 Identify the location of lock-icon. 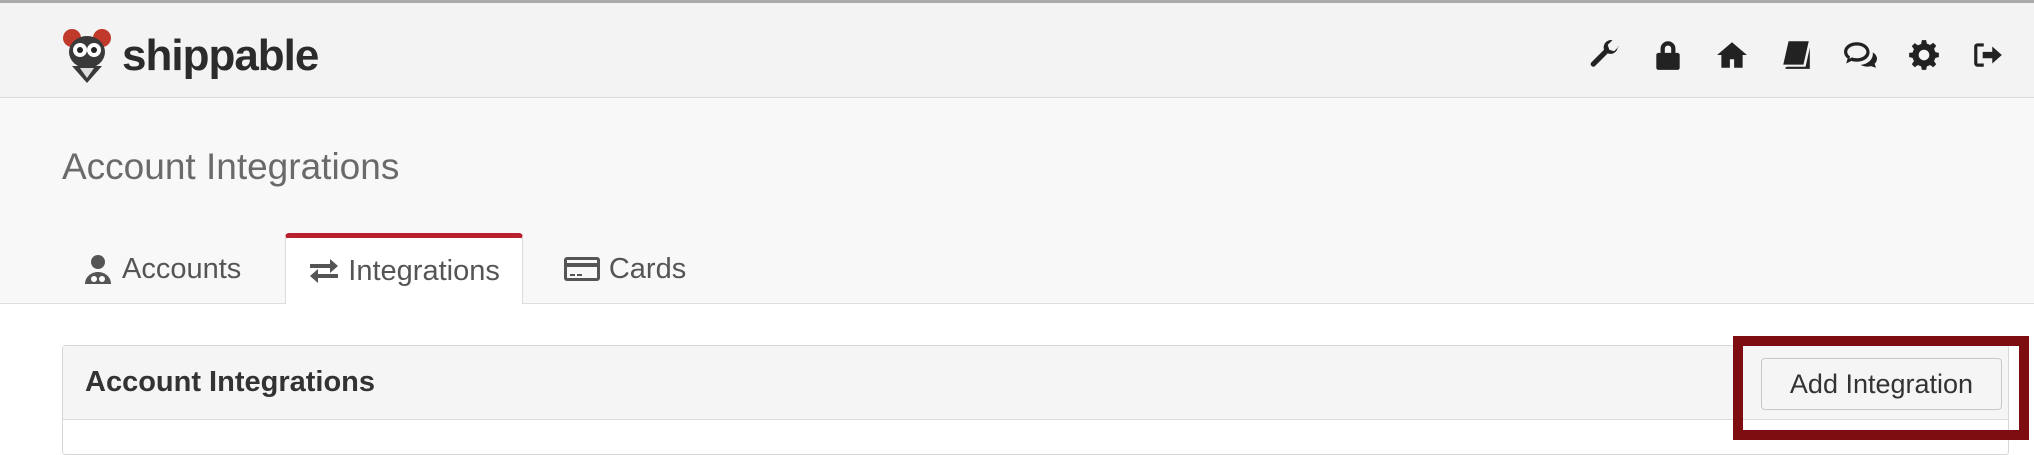
(1668, 55).